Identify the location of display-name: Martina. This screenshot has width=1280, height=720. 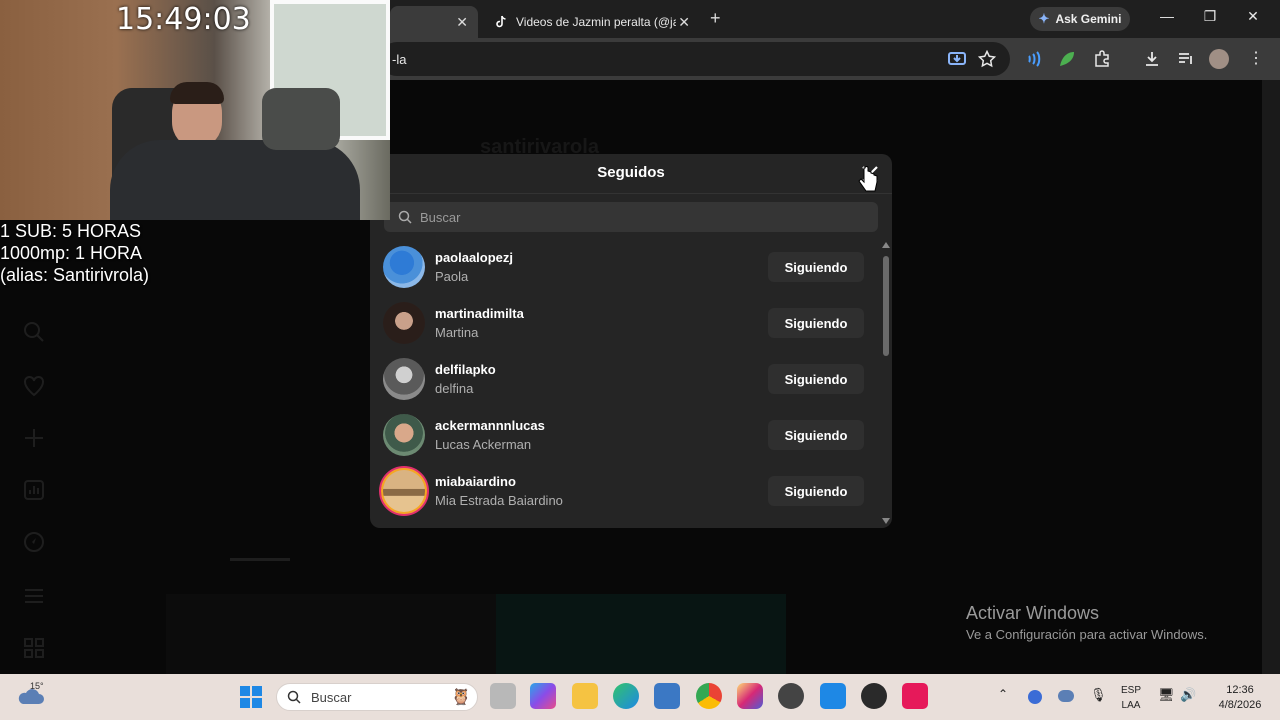
(457, 332).